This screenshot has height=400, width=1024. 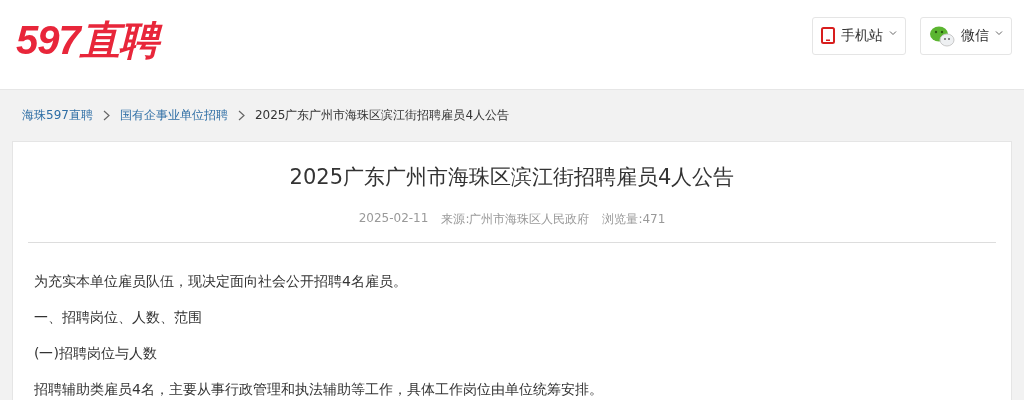 What do you see at coordinates (512, 177) in the screenshot?
I see `article-title: 2025广东广州市海珠区滨江街招聘雇员4人公告` at bounding box center [512, 177].